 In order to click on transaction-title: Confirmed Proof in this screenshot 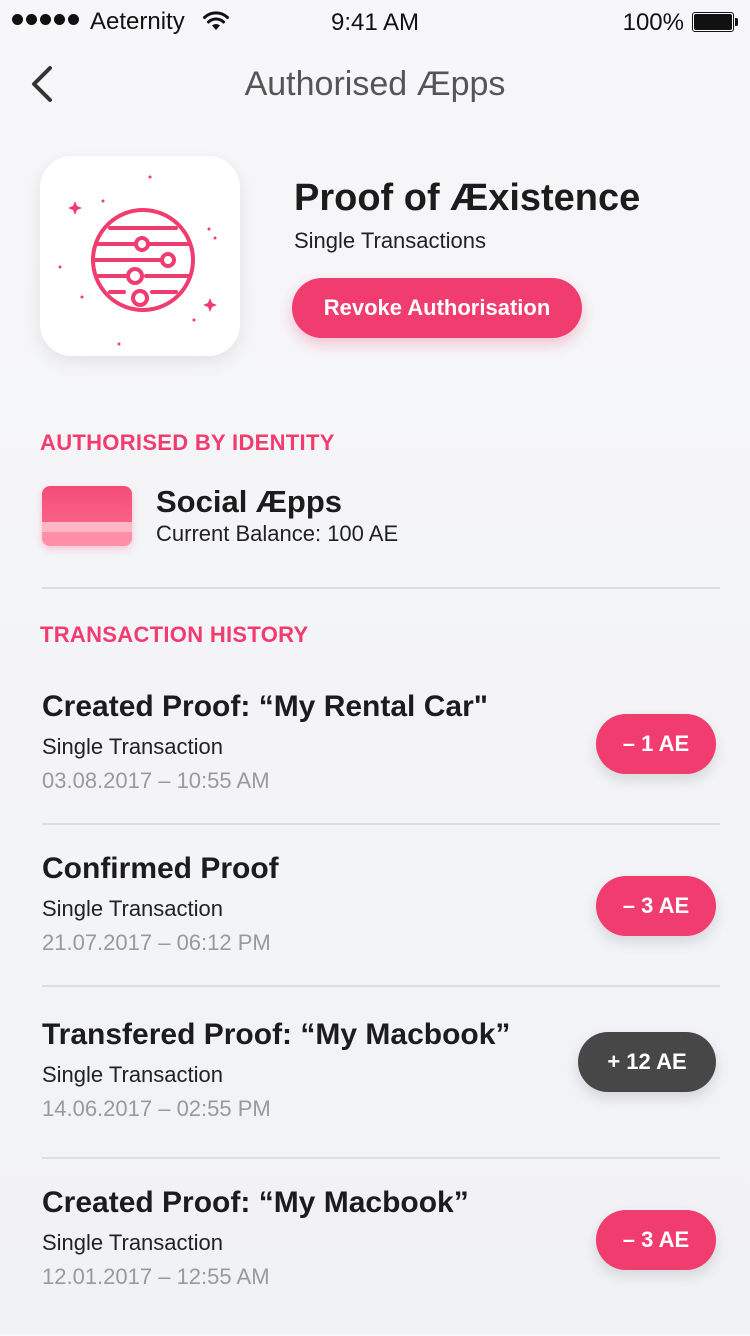, I will do `click(160, 868)`.